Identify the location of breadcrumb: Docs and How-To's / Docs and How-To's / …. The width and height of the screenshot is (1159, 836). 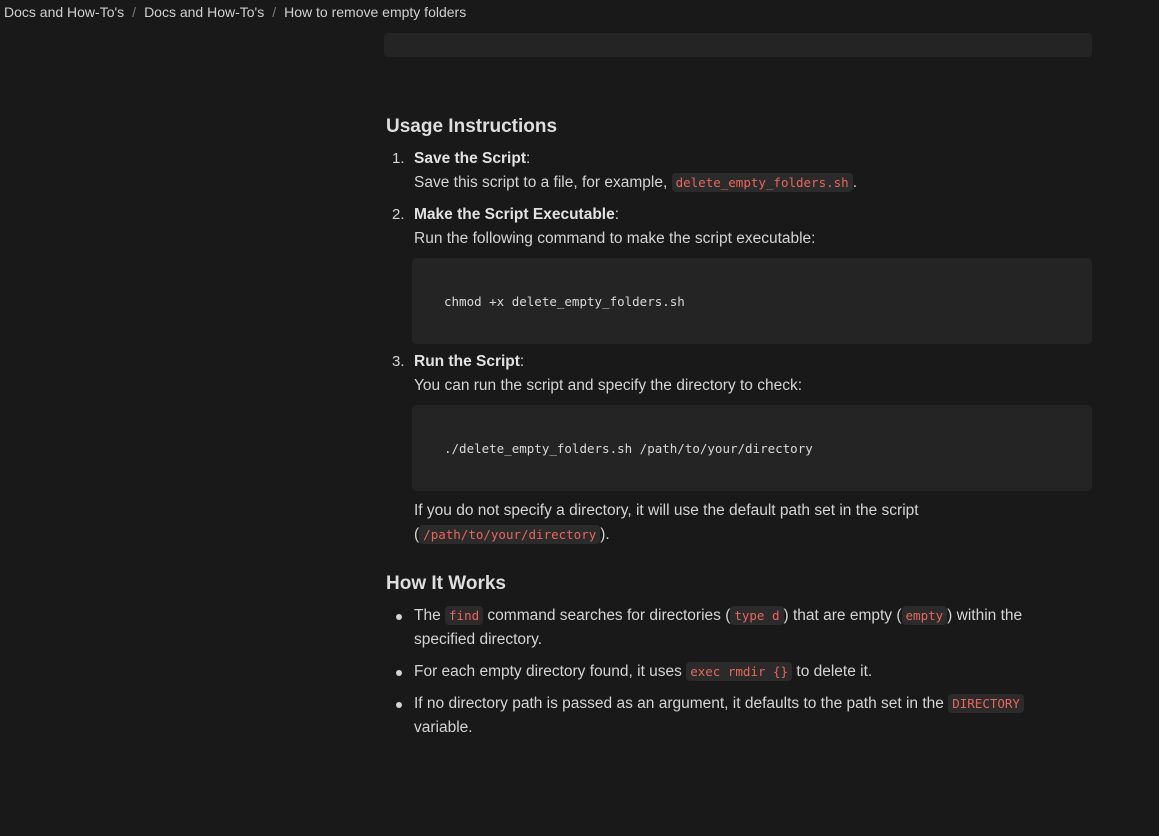
(235, 12).